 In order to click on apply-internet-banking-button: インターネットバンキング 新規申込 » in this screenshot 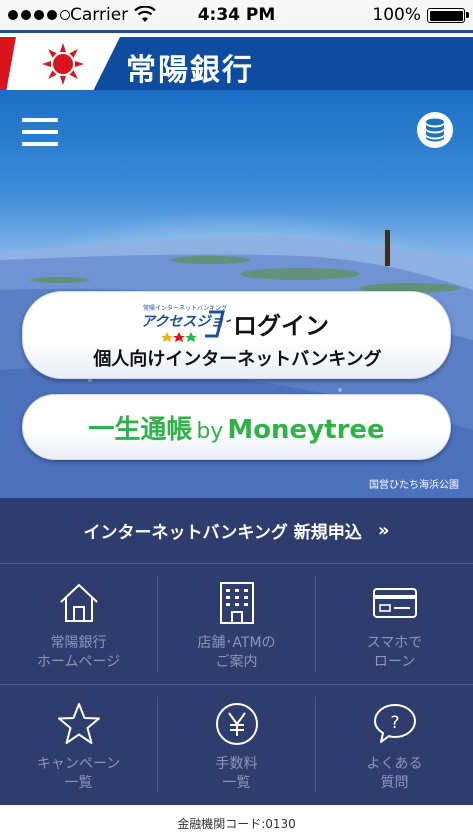, I will do `click(236, 531)`.